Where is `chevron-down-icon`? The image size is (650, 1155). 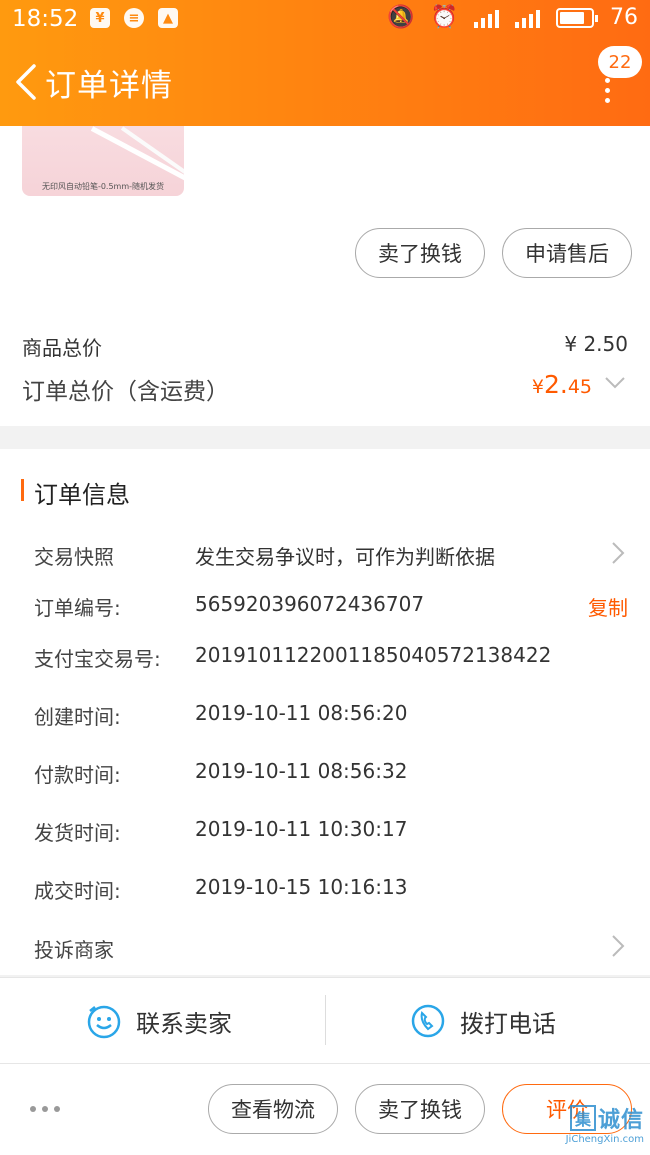 chevron-down-icon is located at coordinates (615, 383).